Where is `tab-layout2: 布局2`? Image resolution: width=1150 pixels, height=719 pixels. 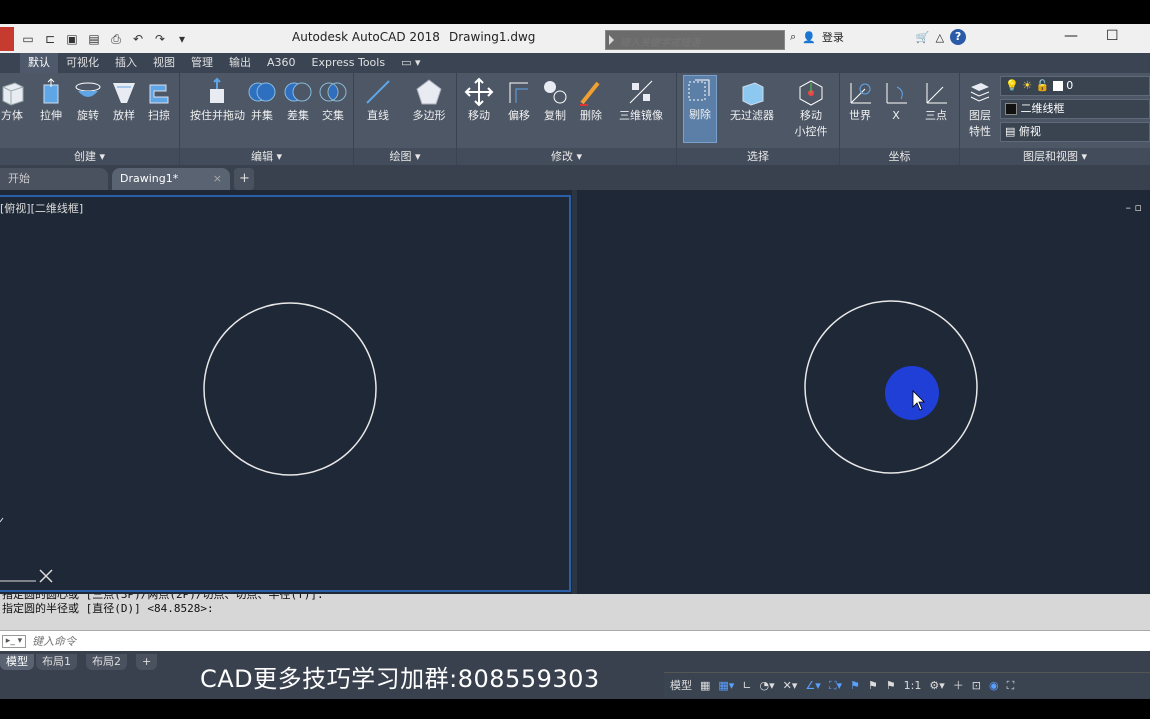 tab-layout2: 布局2 is located at coordinates (106, 662).